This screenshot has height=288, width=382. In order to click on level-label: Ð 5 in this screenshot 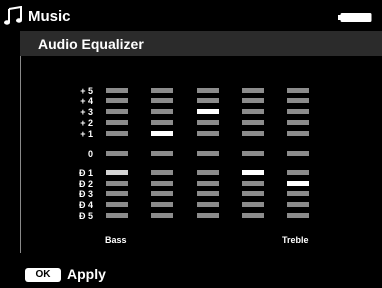, I will do `click(86, 216)`.